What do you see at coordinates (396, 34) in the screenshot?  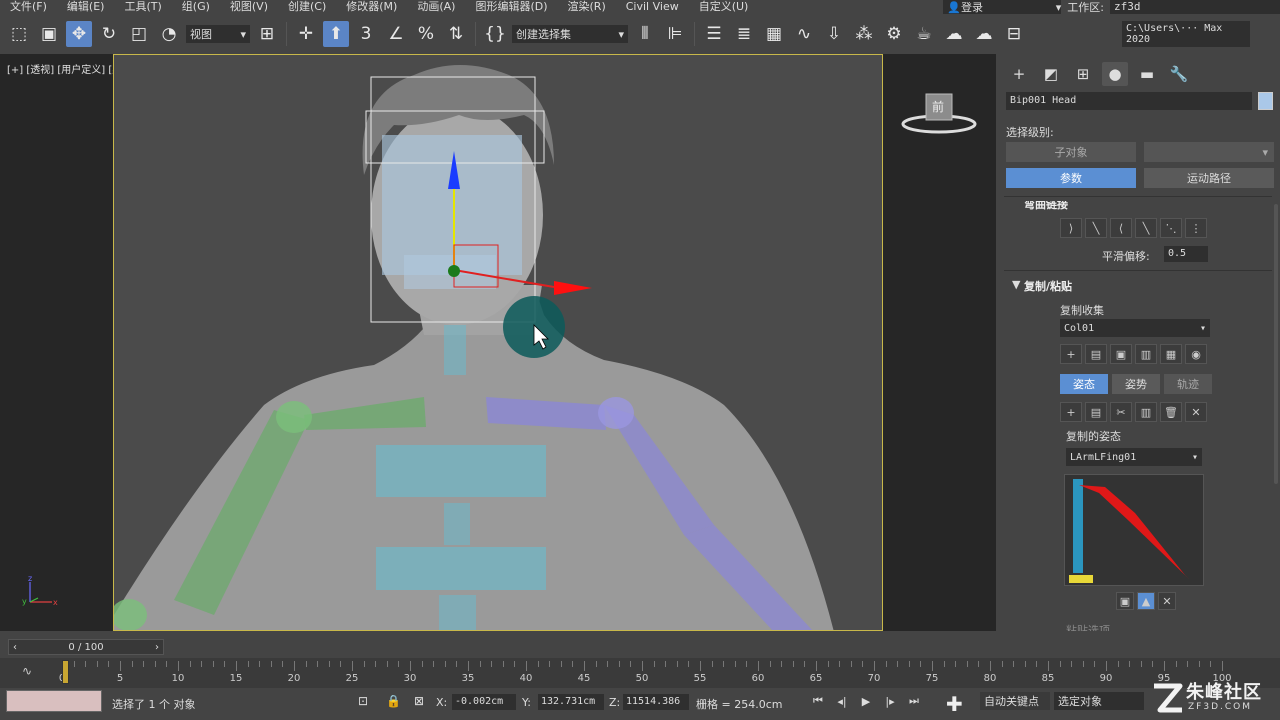 I see `angle-snap-icon: ∠` at bounding box center [396, 34].